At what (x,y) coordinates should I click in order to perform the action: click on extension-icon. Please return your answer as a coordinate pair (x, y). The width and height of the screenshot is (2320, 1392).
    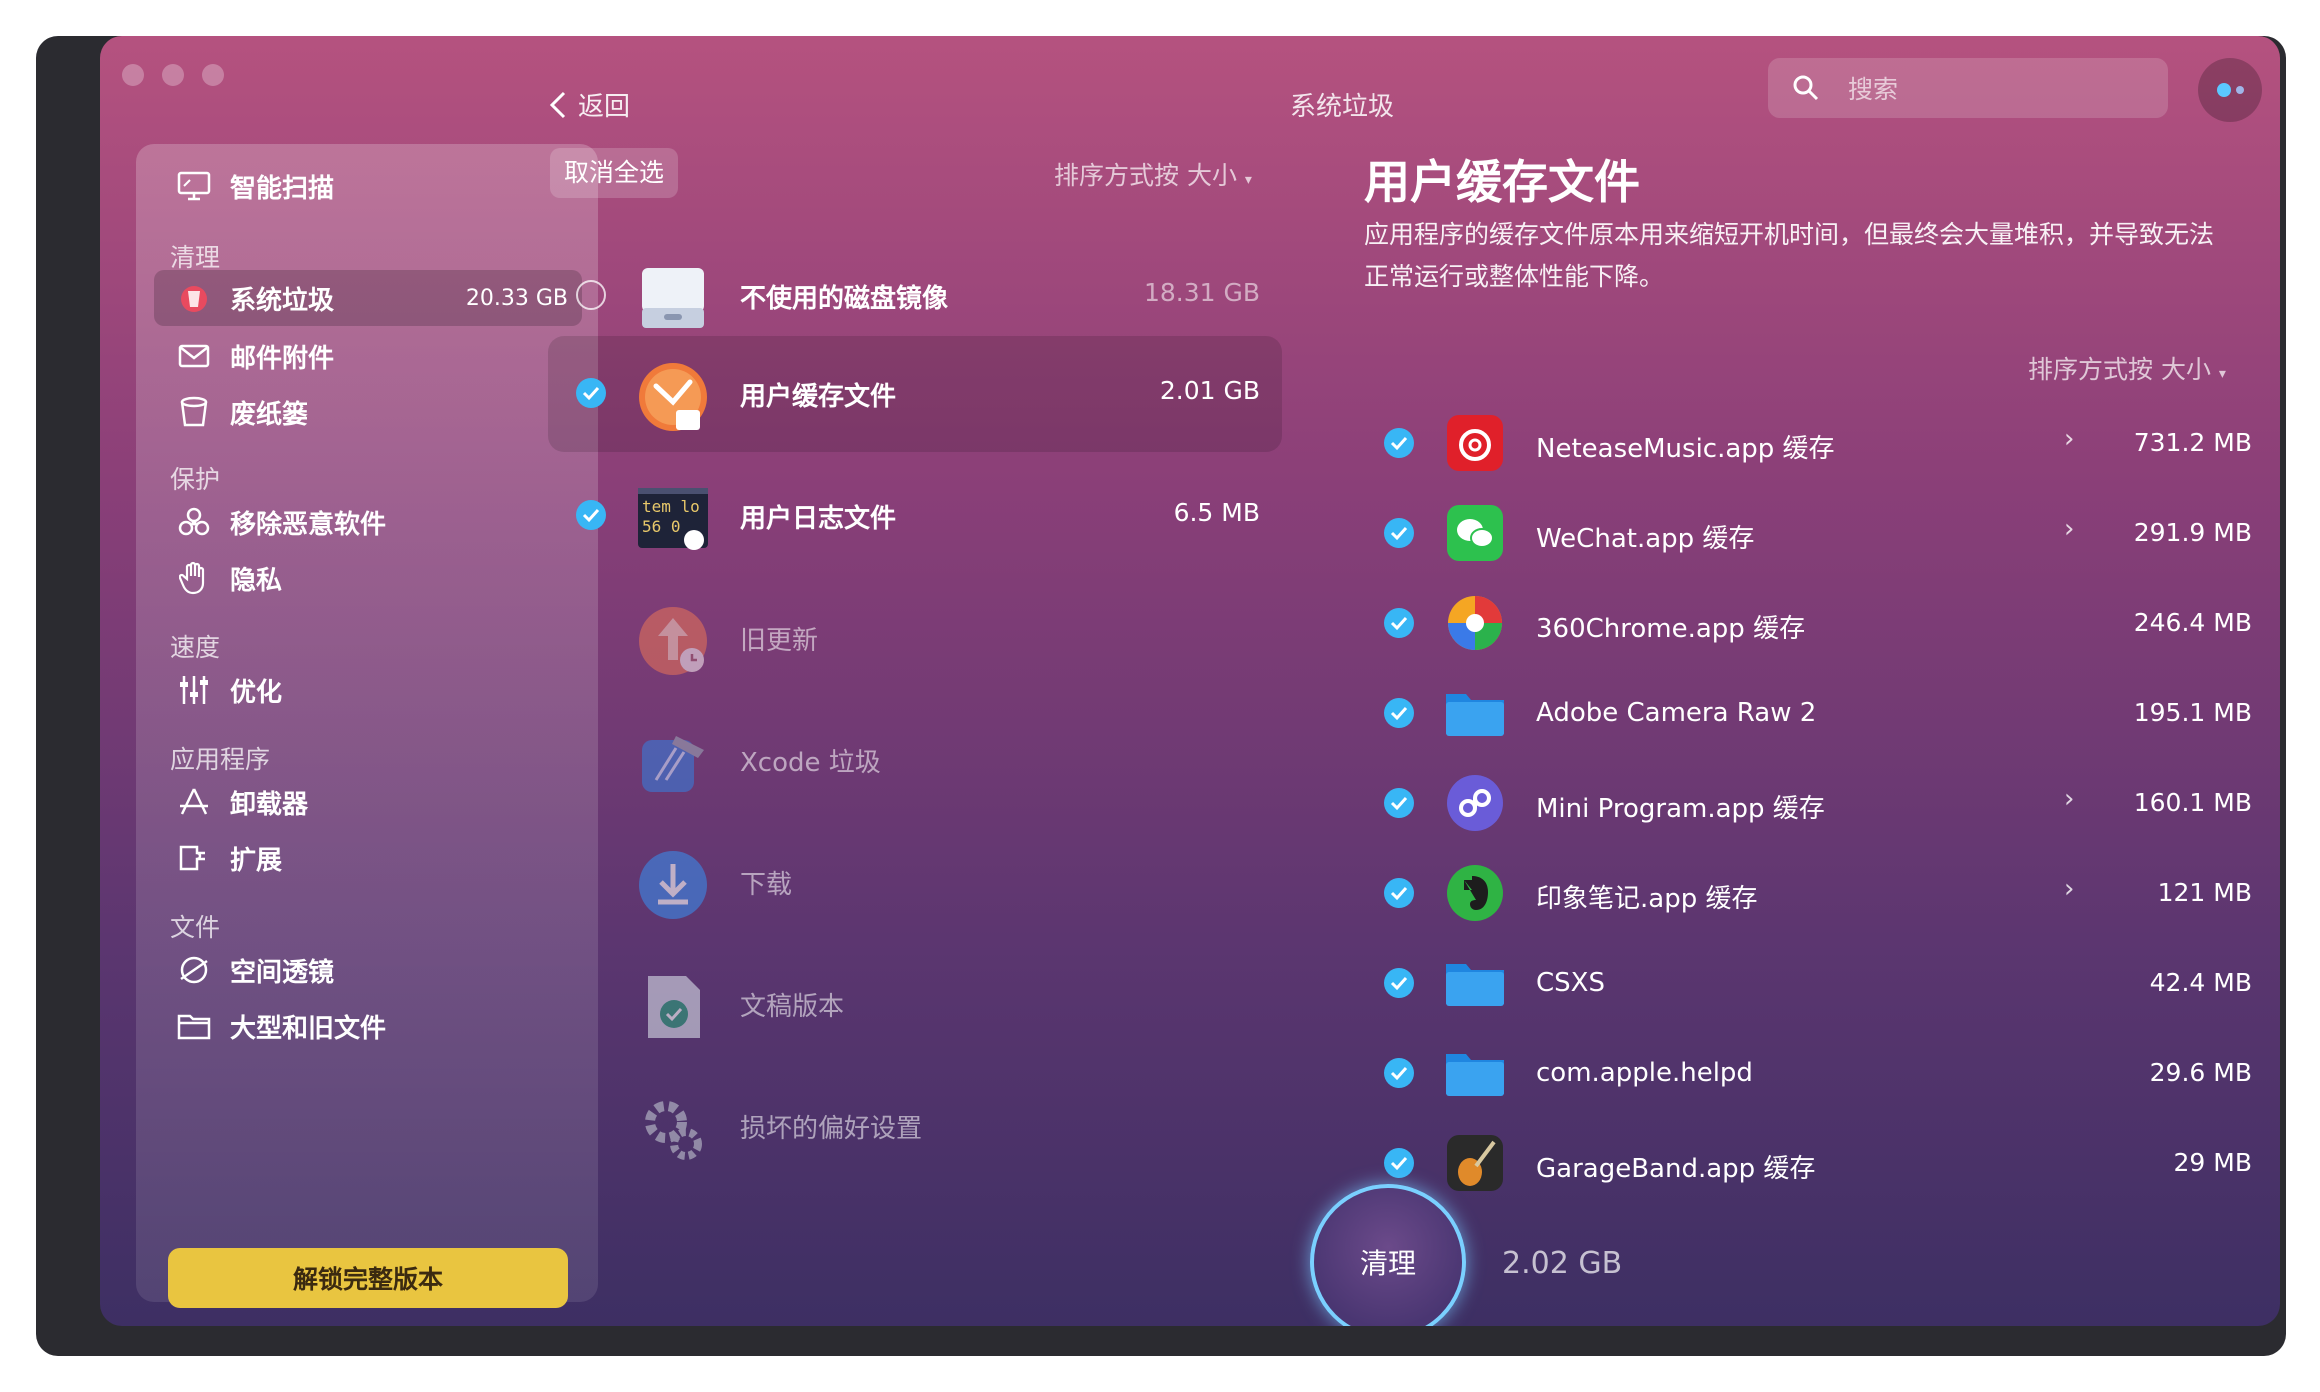
    Looking at the image, I should click on (194, 858).